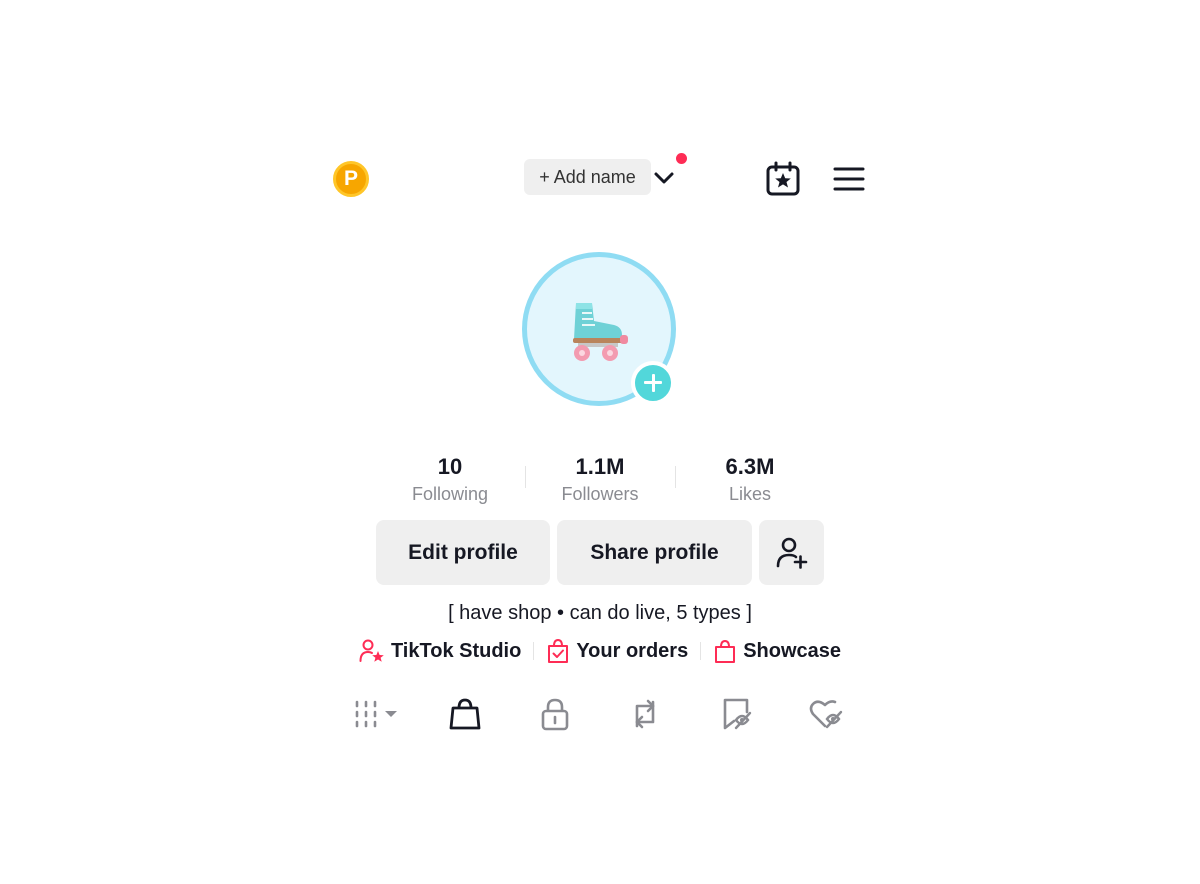 This screenshot has height=884, width=1200. I want to click on link-label: Your orders, so click(632, 650).